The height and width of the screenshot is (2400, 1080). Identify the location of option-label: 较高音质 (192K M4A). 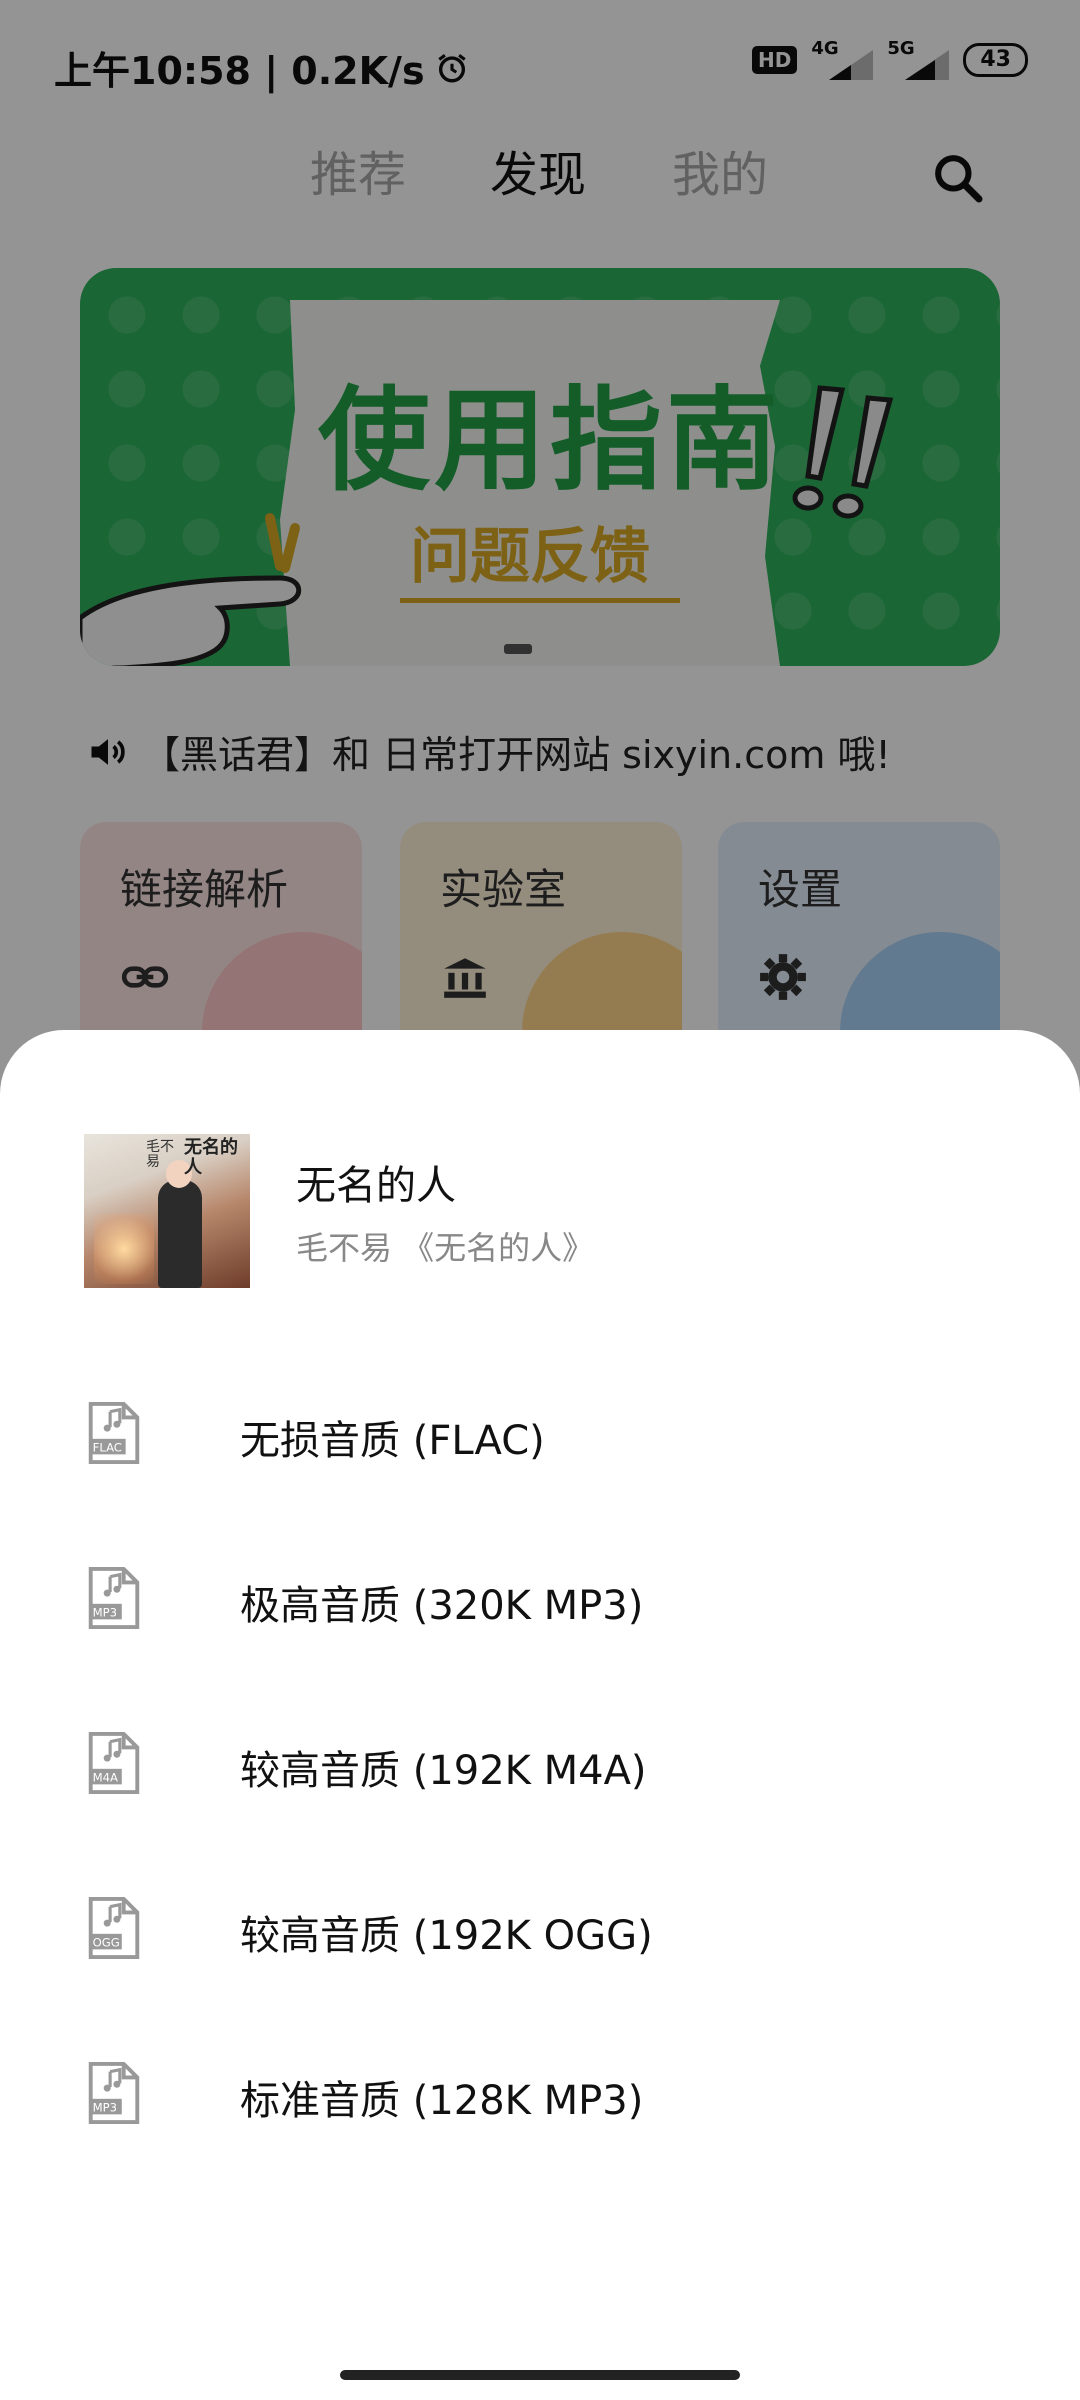
(443, 1771).